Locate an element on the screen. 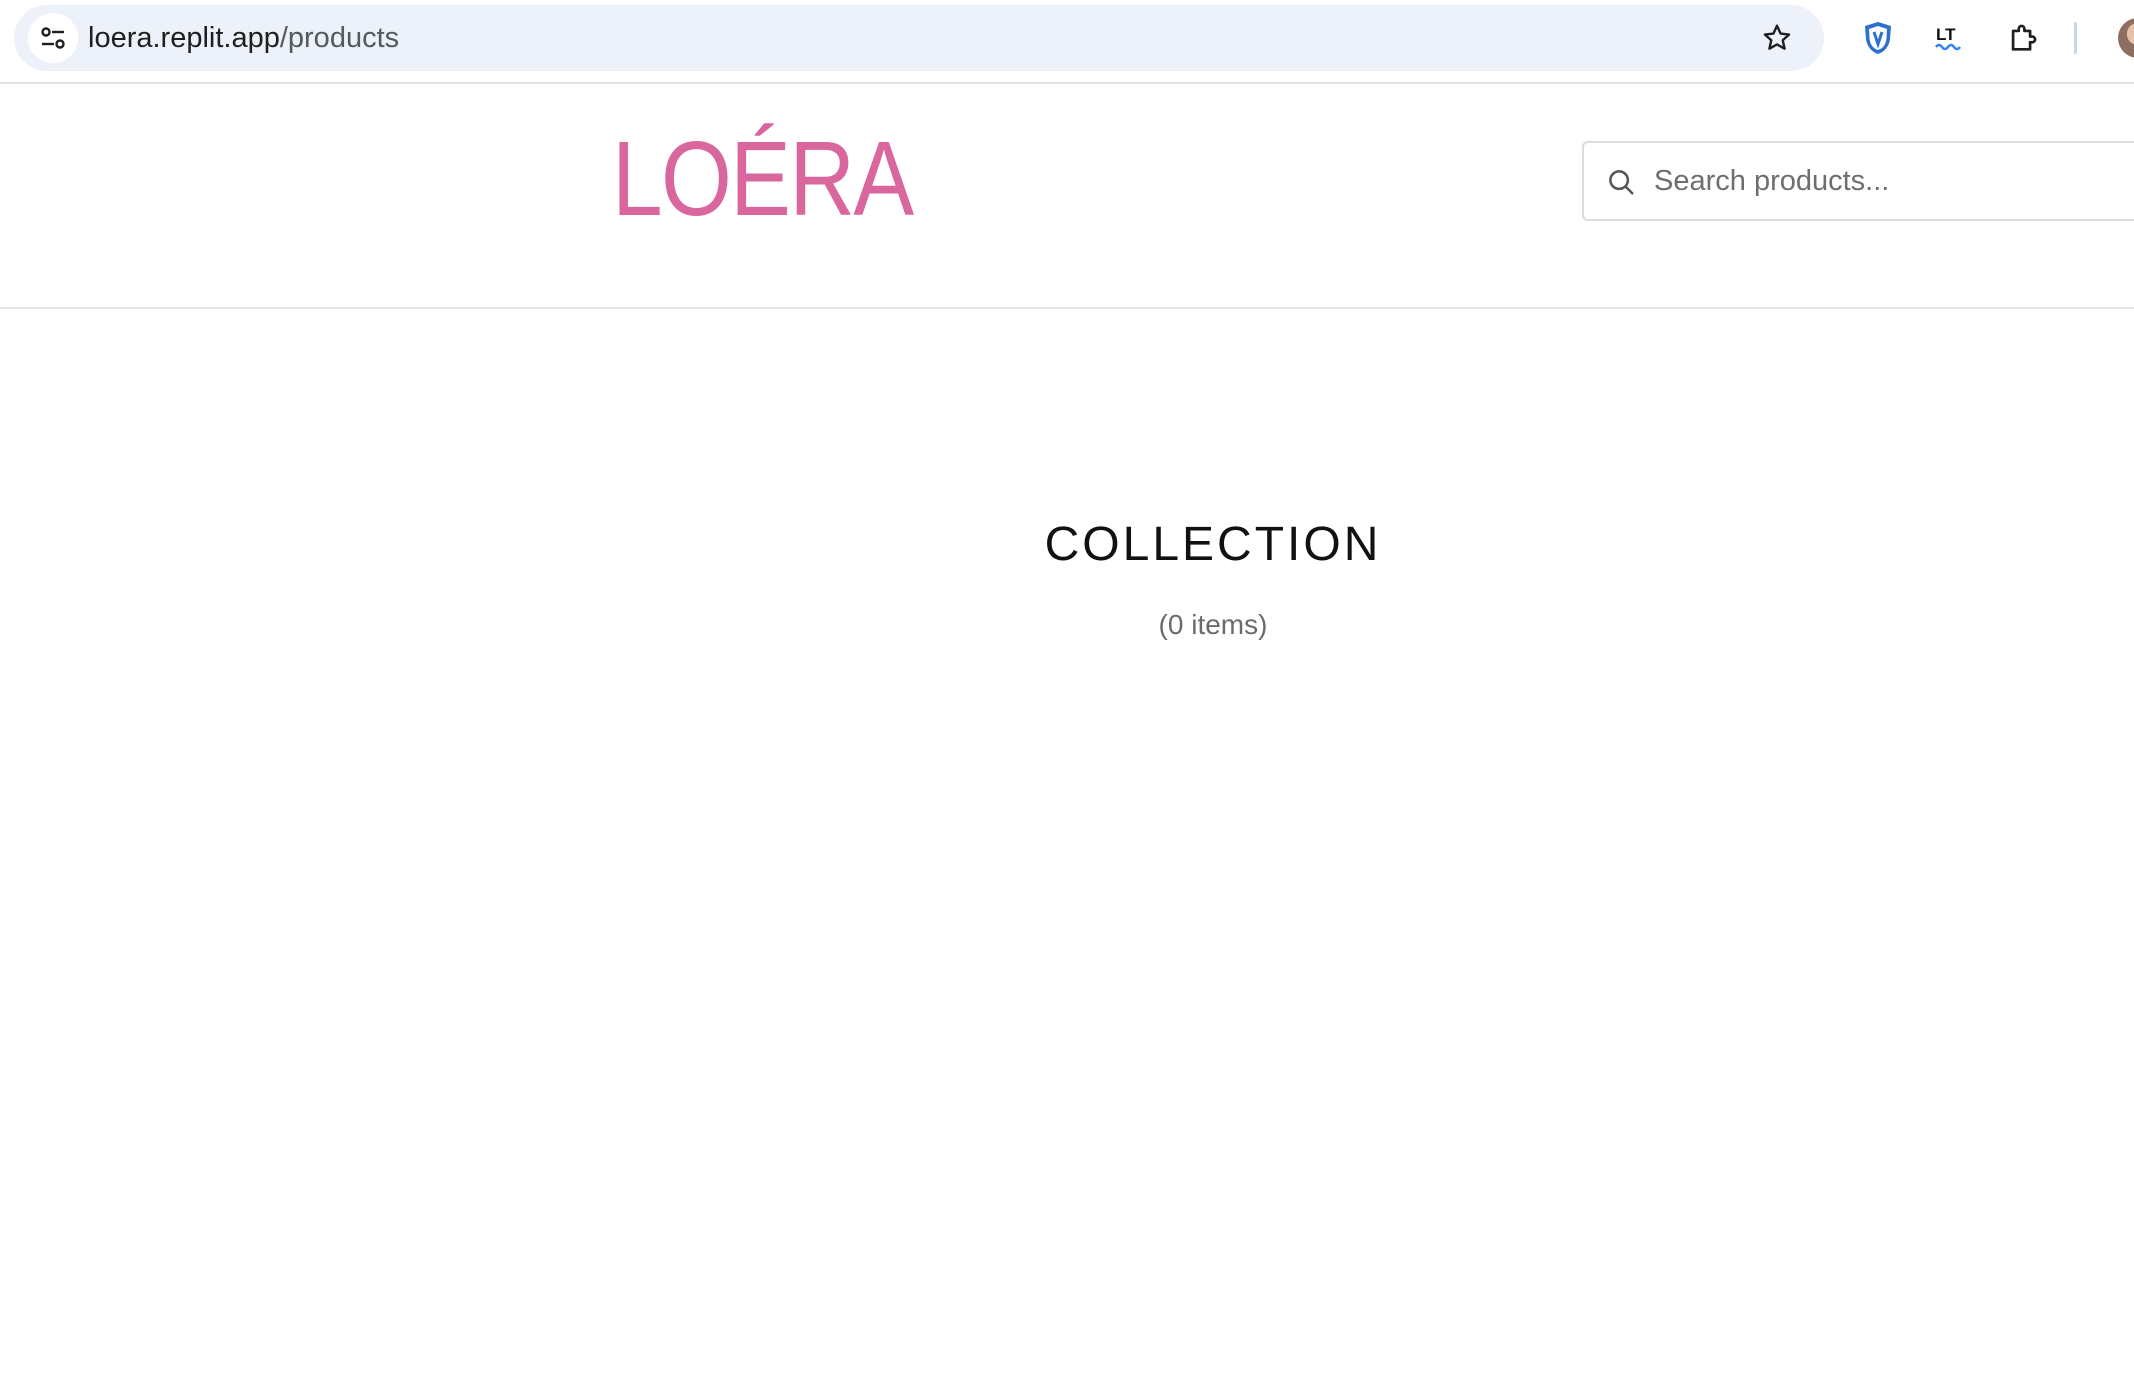  languagetool-icon: LT is located at coordinates (1948, 38).